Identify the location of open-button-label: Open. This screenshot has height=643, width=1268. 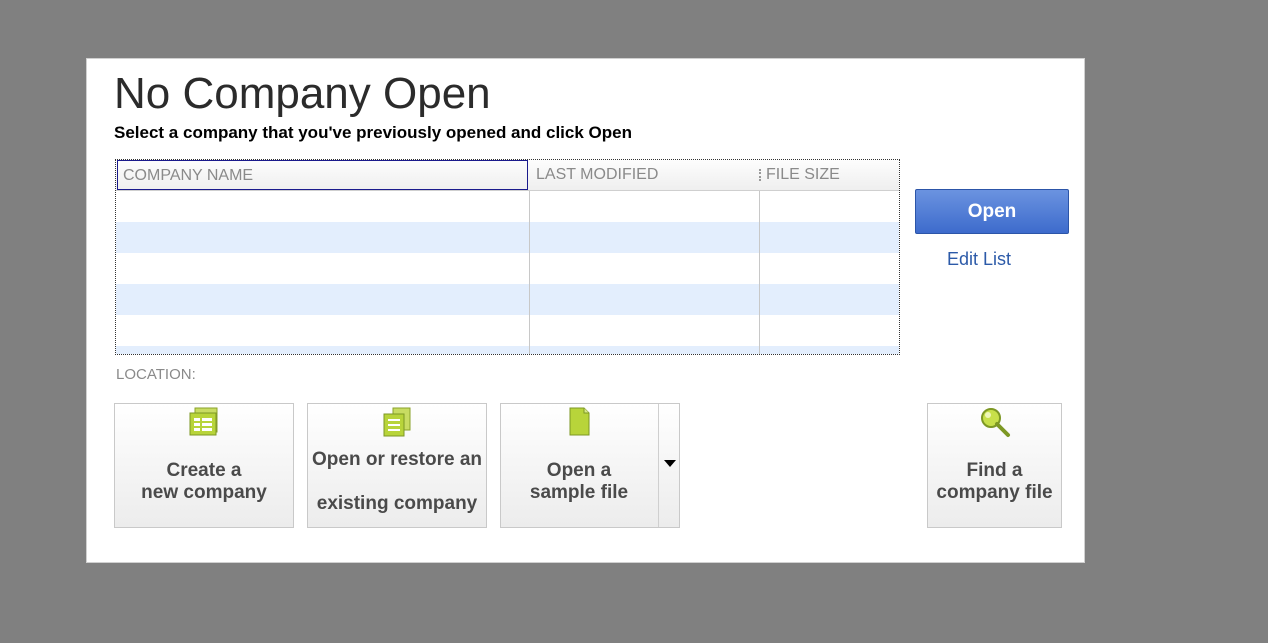
(992, 211).